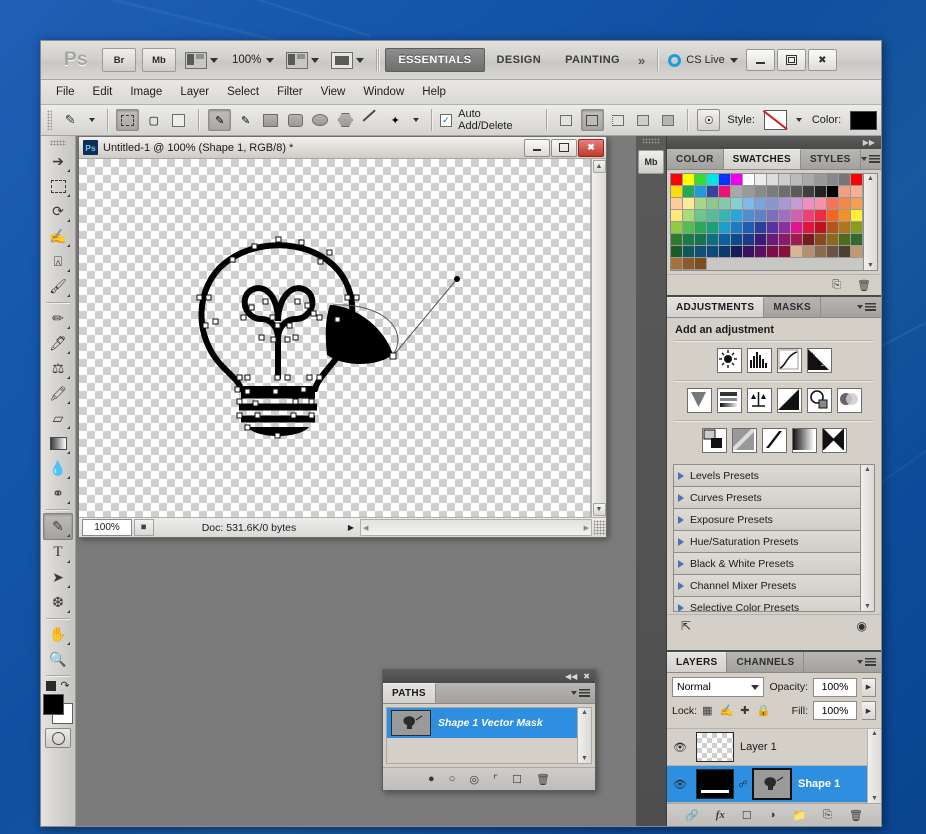  I want to click on marquee-tool, so click(58, 186).